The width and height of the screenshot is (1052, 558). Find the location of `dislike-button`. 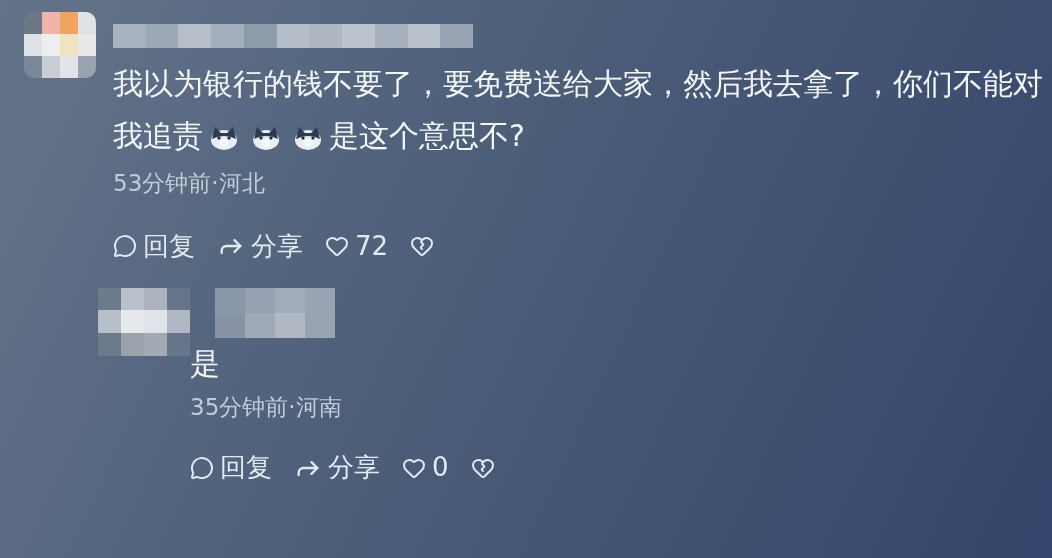

dislike-button is located at coordinates (422, 246).